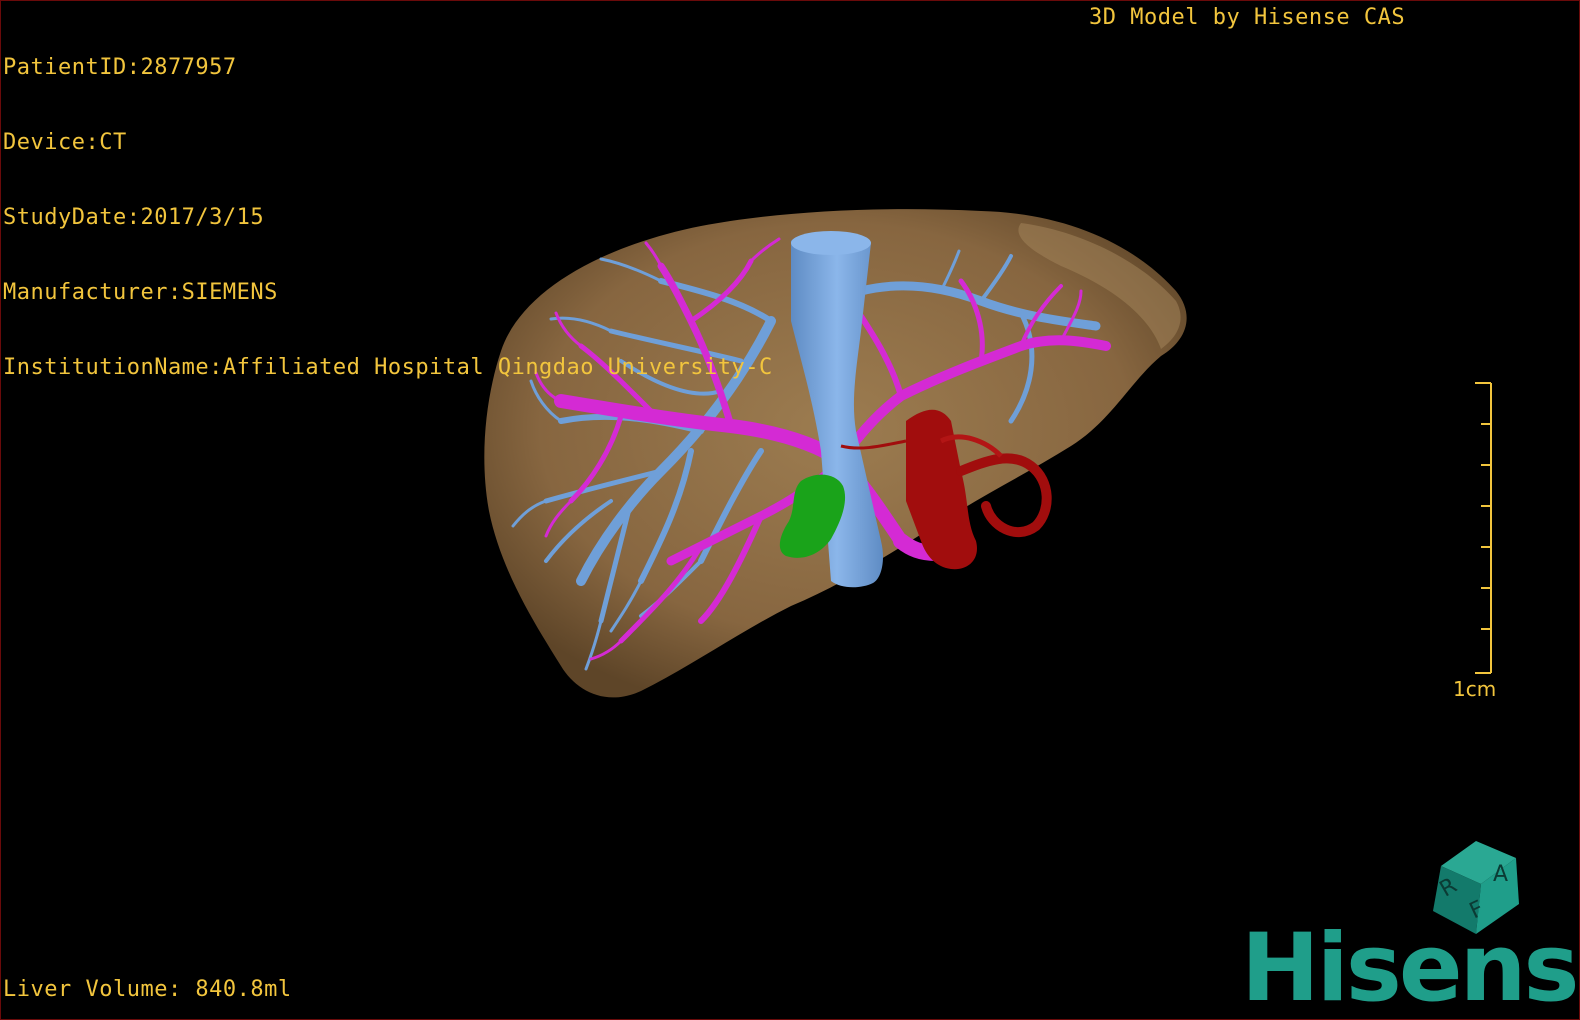  Describe the element at coordinates (120, 67) in the screenshot. I see `patient-id-label: PatientID:2877957` at that location.